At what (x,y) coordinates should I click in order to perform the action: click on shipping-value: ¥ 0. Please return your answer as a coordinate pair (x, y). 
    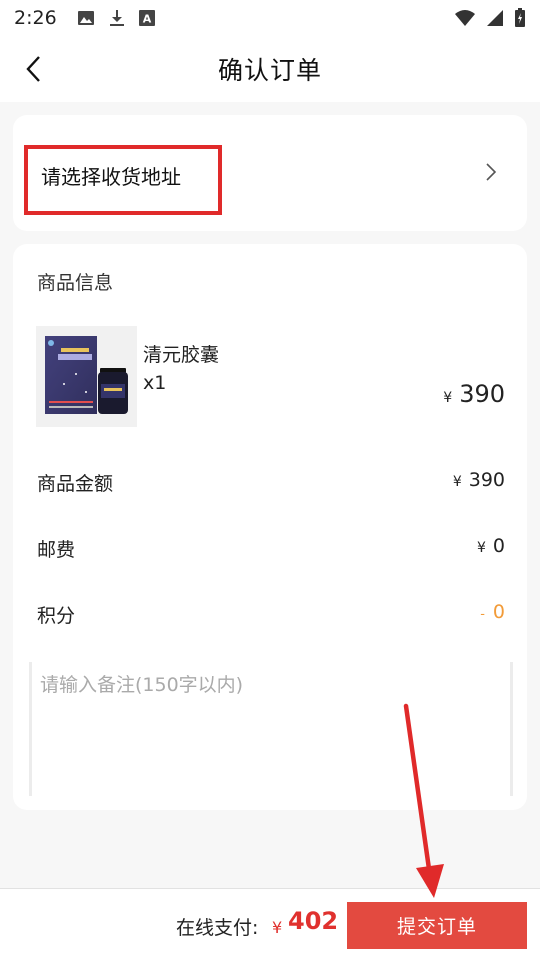
    Looking at the image, I should click on (491, 546).